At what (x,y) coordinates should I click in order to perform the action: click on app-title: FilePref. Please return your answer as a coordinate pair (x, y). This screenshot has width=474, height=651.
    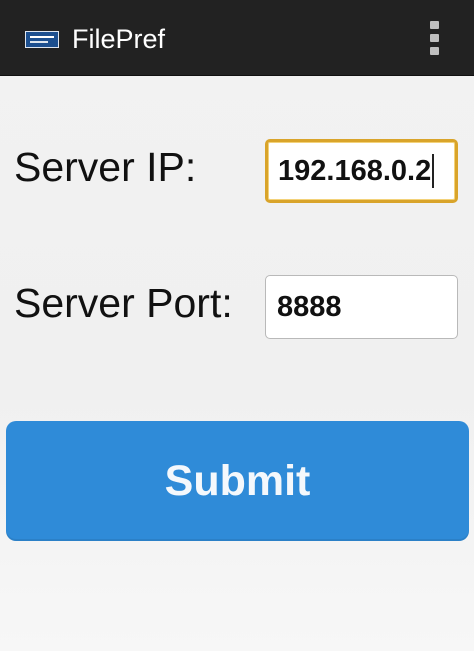
    Looking at the image, I should click on (119, 39).